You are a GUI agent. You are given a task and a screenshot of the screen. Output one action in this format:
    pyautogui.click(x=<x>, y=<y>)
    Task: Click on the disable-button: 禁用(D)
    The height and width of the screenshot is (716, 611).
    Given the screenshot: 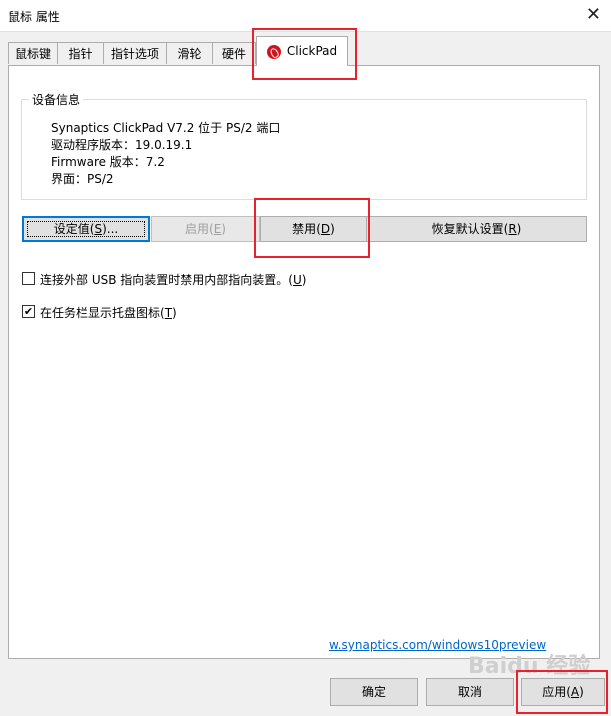 What is the action you would take?
    pyautogui.click(x=313, y=229)
    